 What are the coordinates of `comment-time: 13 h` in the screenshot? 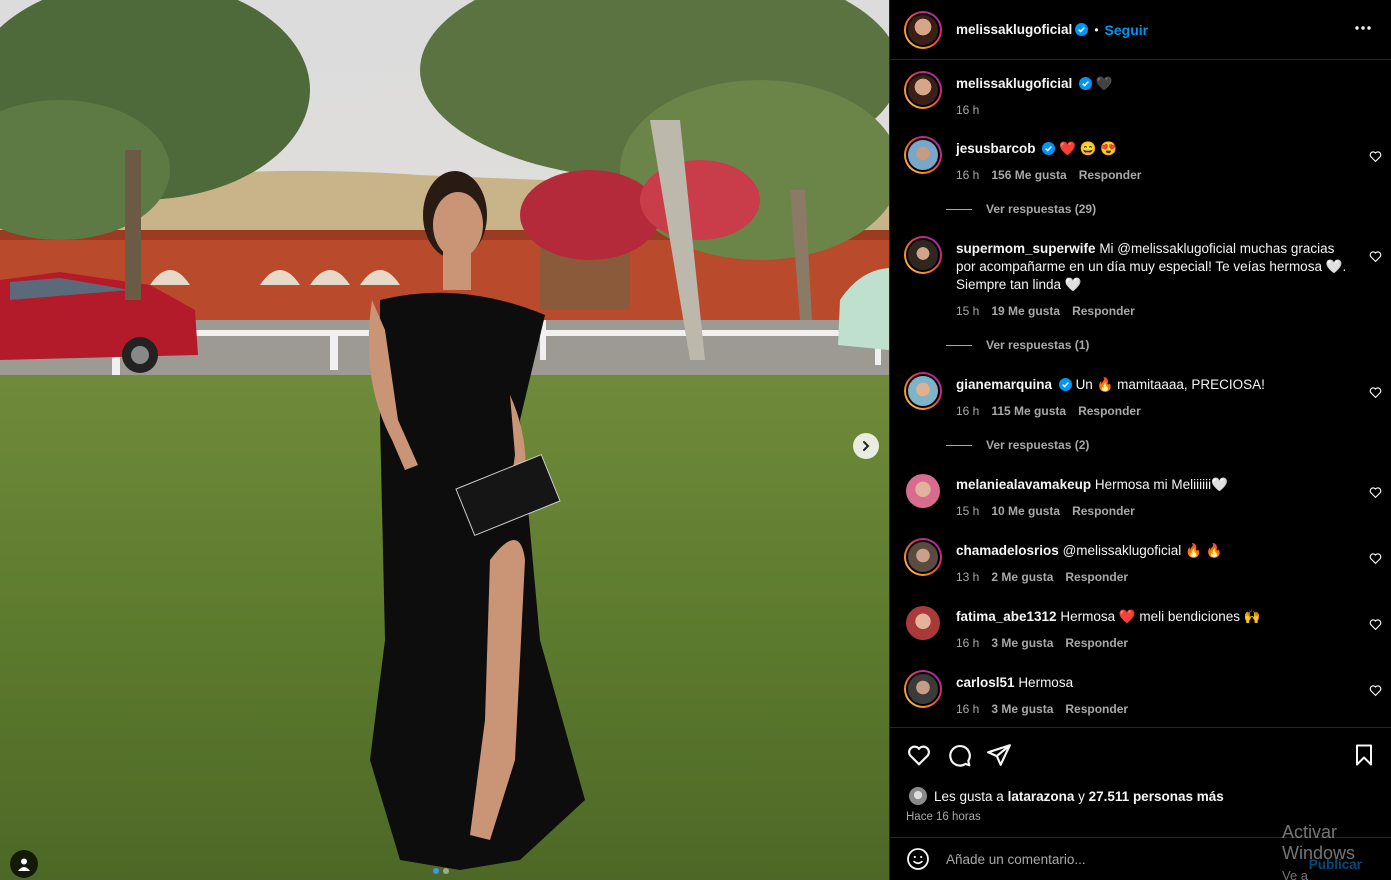 It's located at (968, 577).